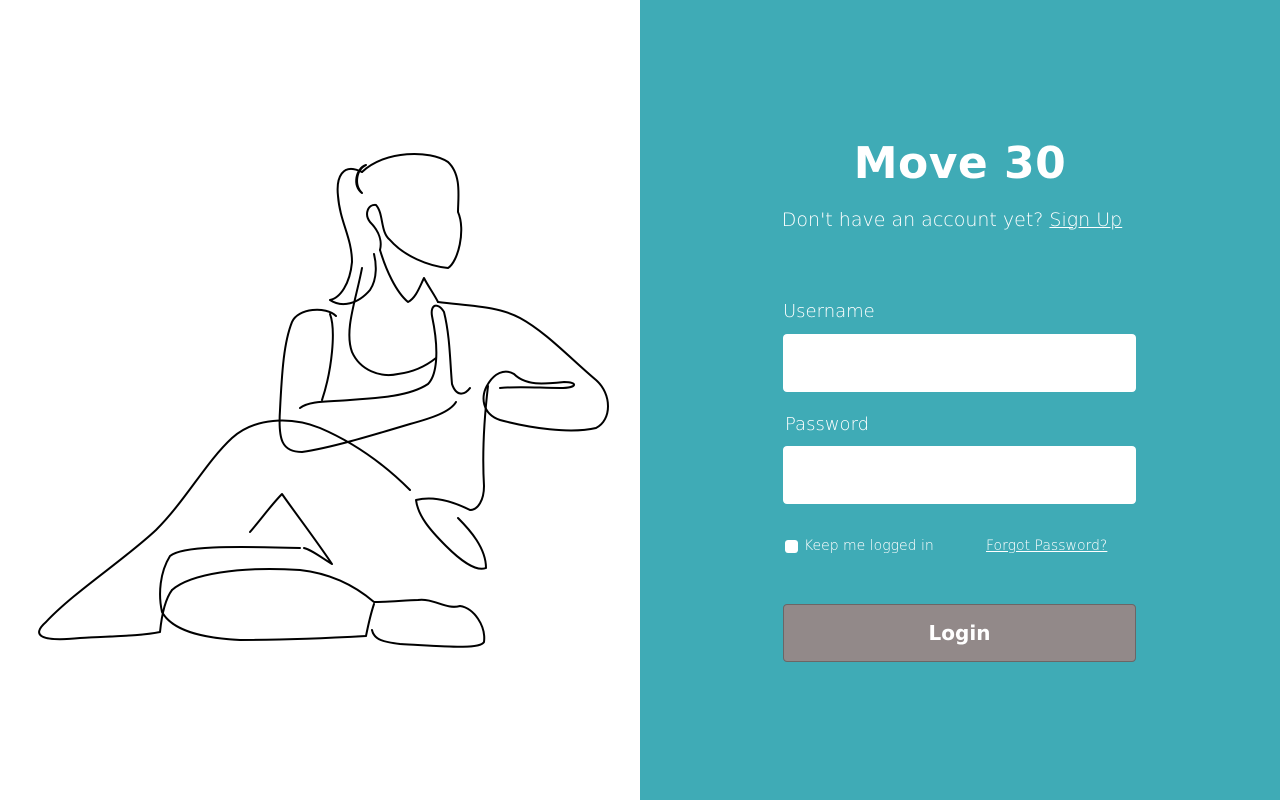 This screenshot has width=1280, height=800. I want to click on forgot-password-link: Forgot Password?, so click(1046, 546).